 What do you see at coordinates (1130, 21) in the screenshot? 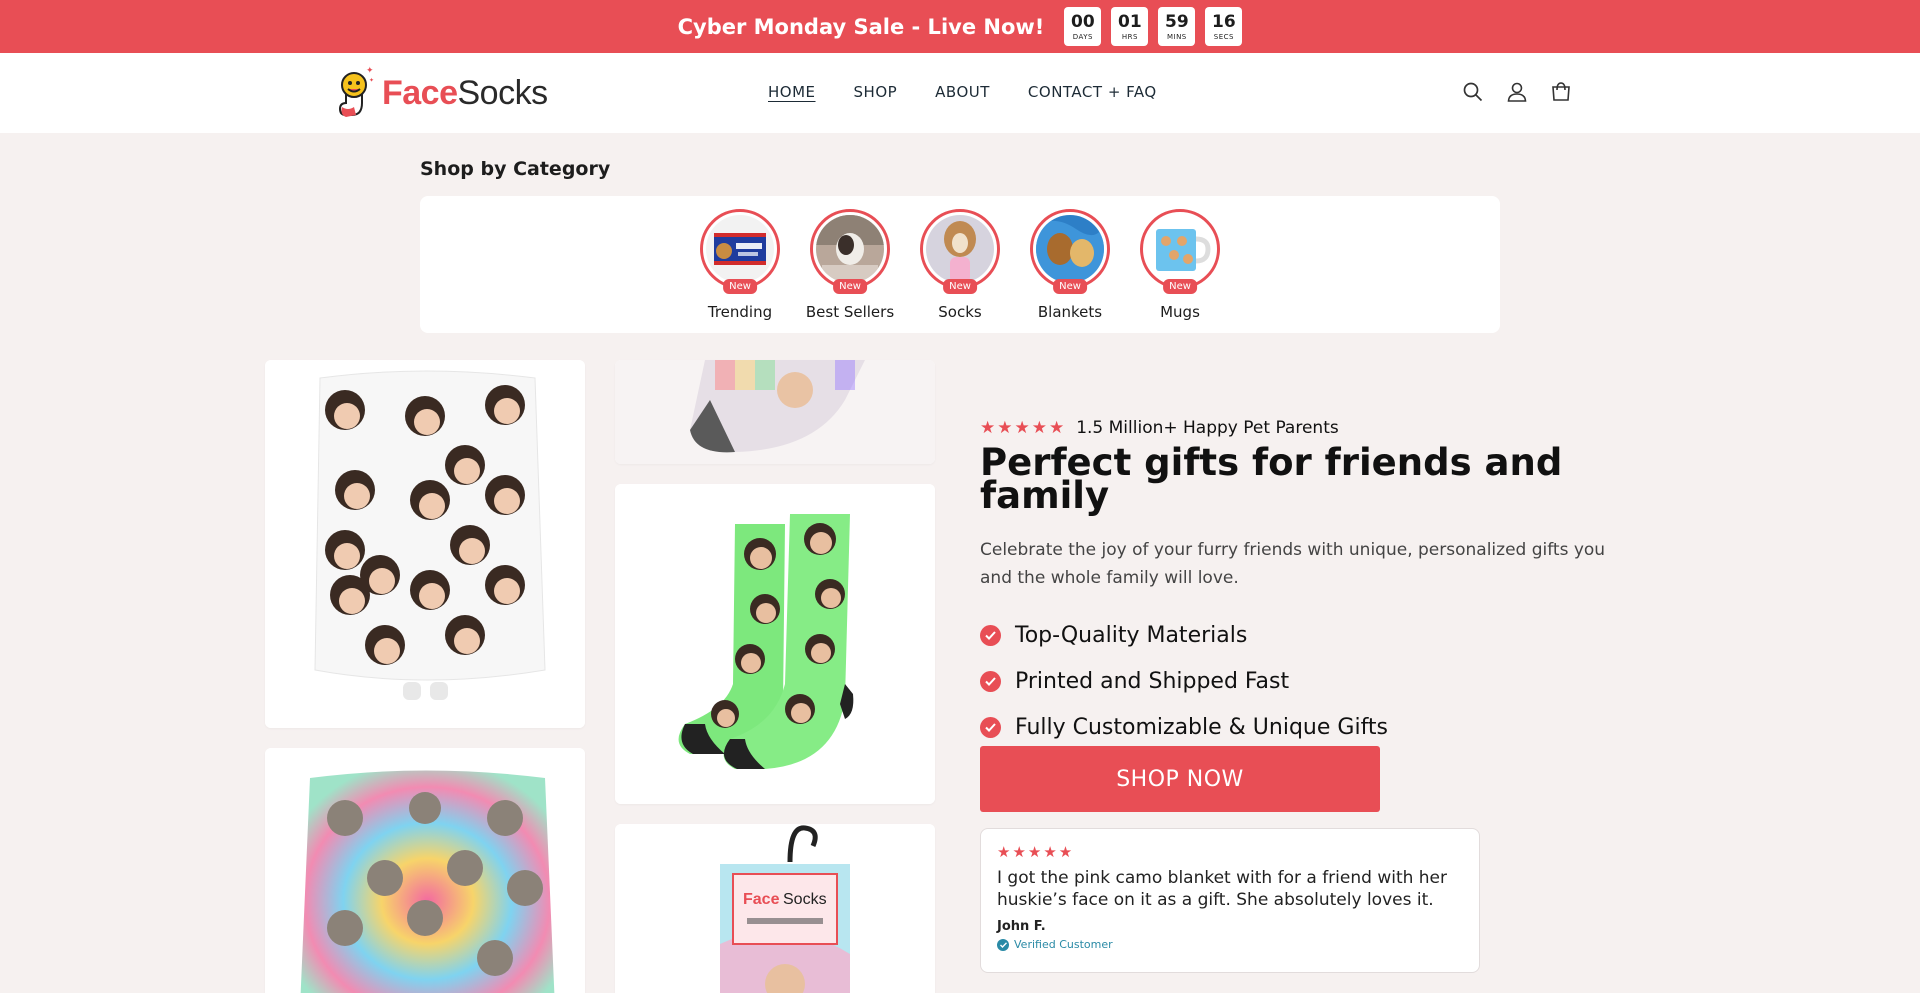
I see `countdown-value: 01` at bounding box center [1130, 21].